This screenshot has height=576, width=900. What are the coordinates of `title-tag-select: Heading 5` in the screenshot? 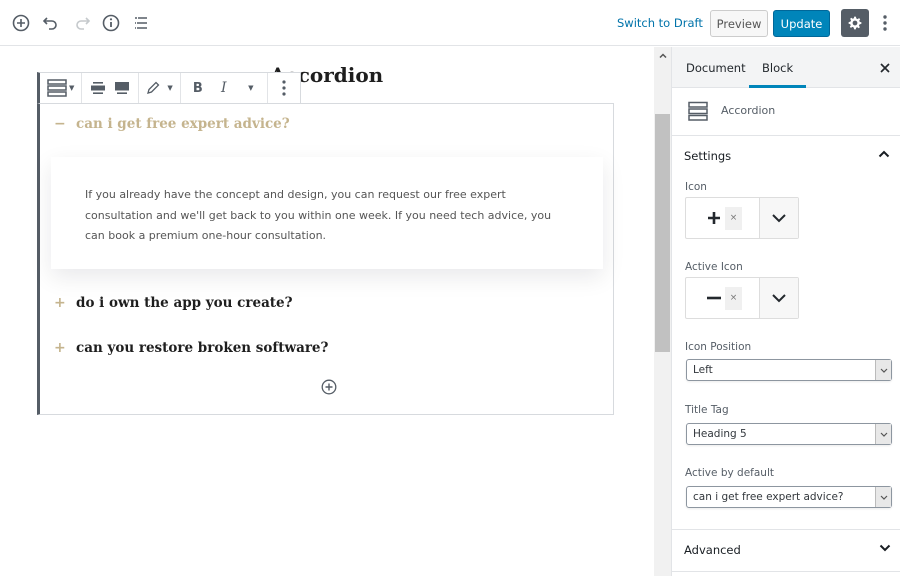 It's located at (789, 434).